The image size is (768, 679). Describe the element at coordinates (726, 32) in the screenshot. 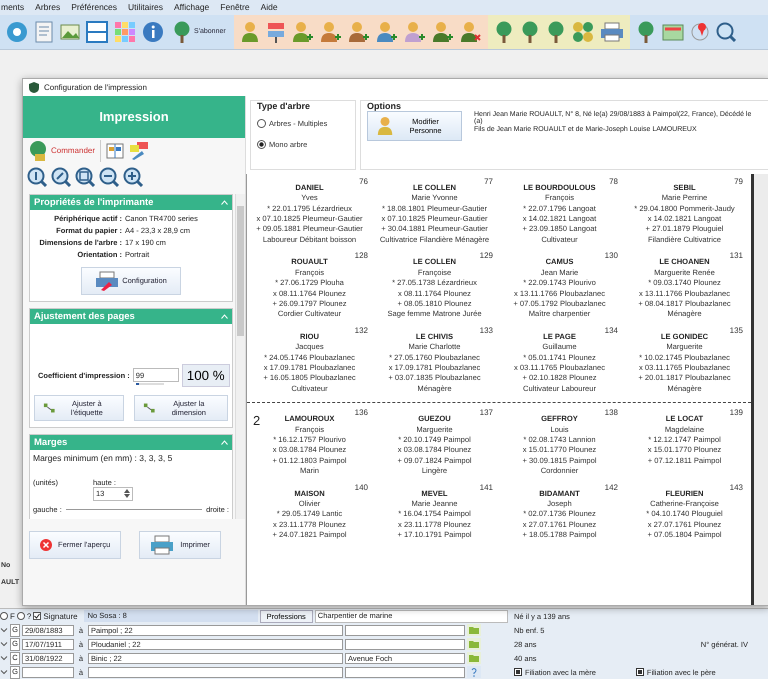

I see `magnifier-icon` at that location.